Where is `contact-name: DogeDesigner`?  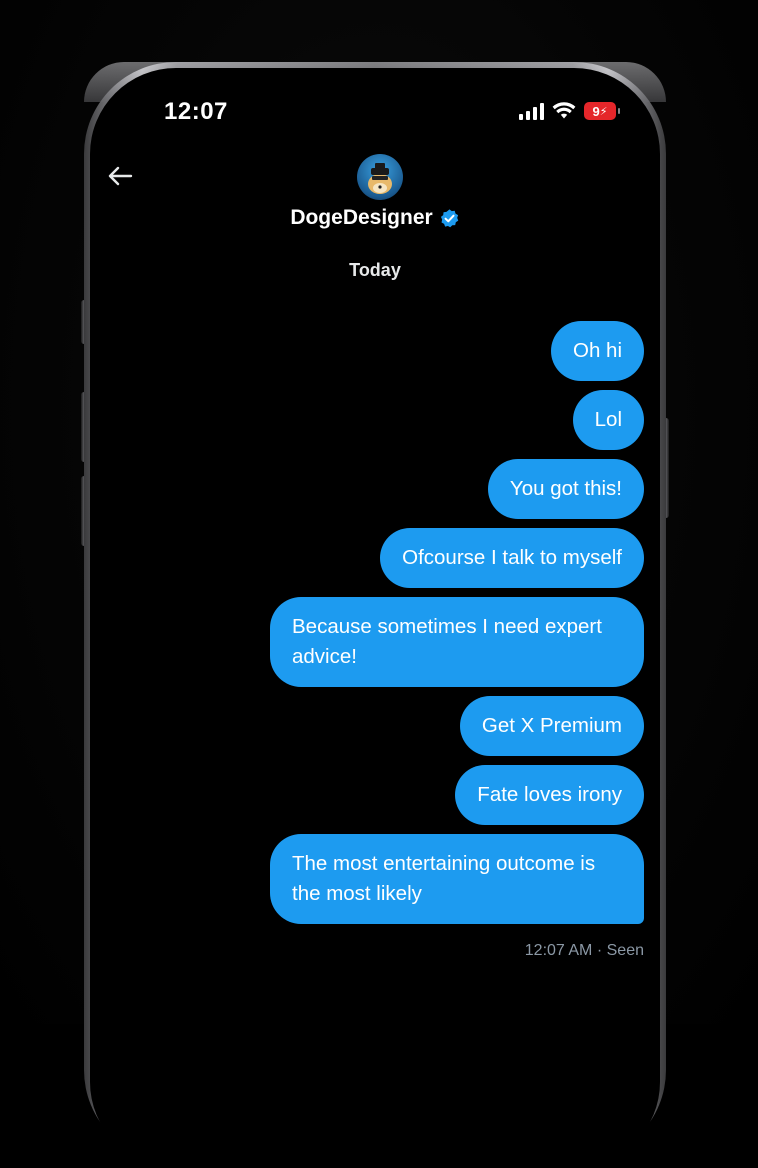
contact-name: DogeDesigner is located at coordinates (361, 217).